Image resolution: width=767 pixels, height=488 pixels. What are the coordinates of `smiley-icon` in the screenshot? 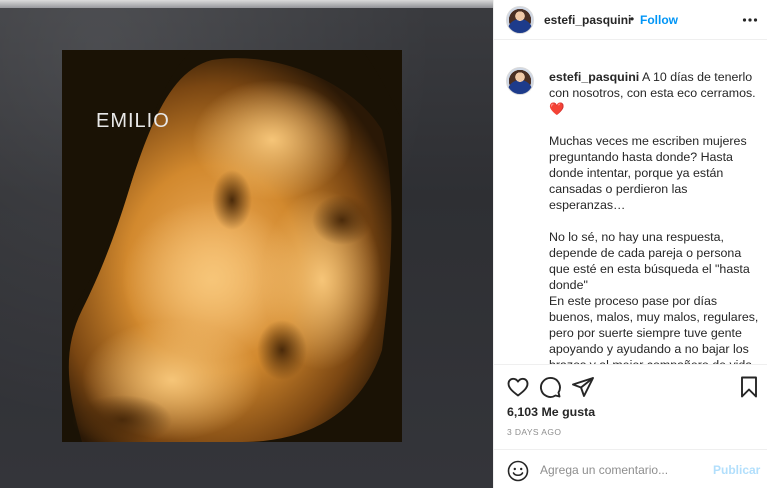 It's located at (518, 471).